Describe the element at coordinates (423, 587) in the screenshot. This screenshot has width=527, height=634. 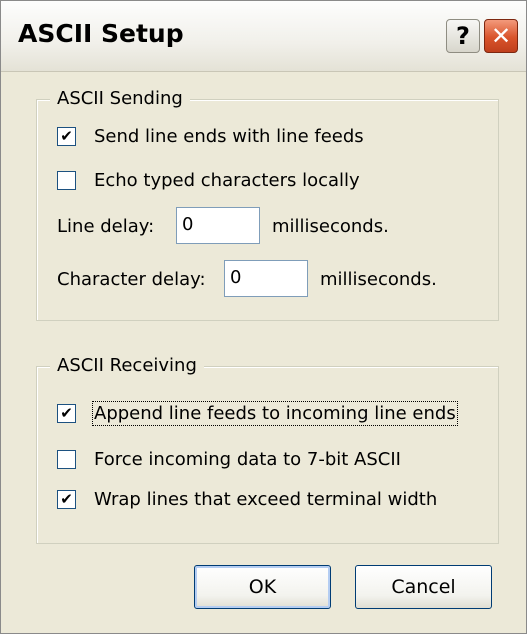
I see `cancel-button: Cancel` at that location.